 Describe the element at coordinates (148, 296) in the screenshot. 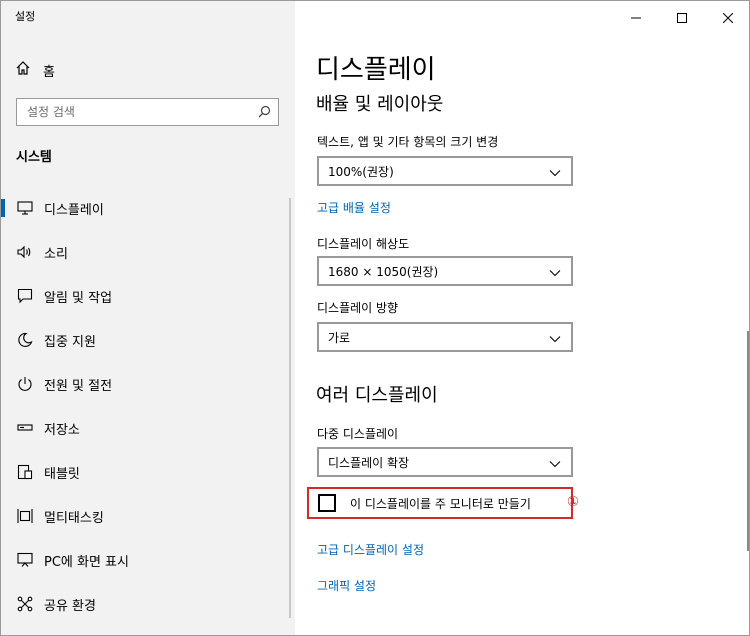

I see `sidebar-item-notifications: 알림 및 작업` at that location.